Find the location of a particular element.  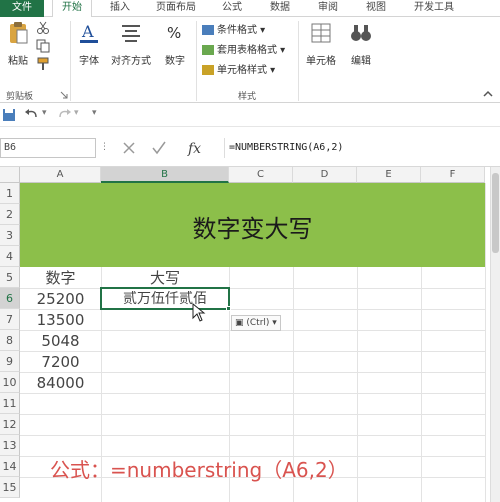

row-header: 3 is located at coordinates (10, 235).